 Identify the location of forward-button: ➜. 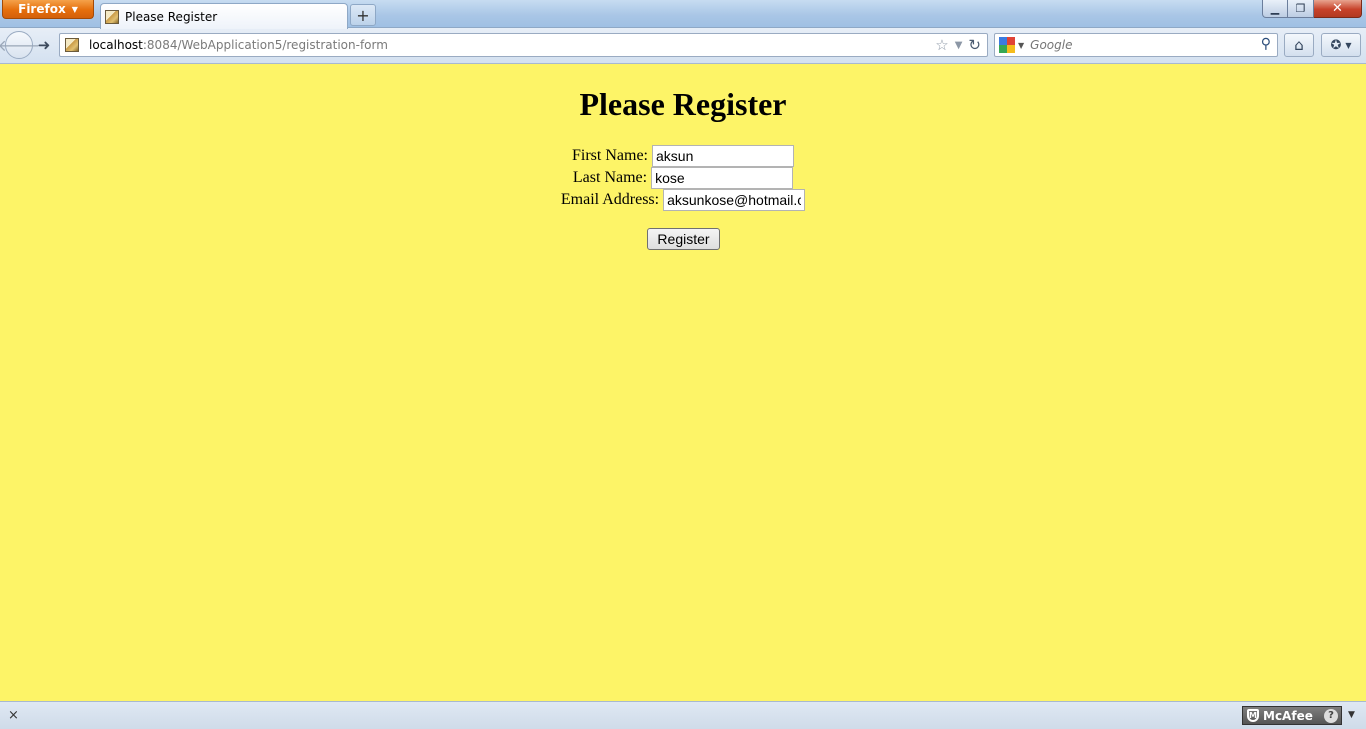
(44, 45).